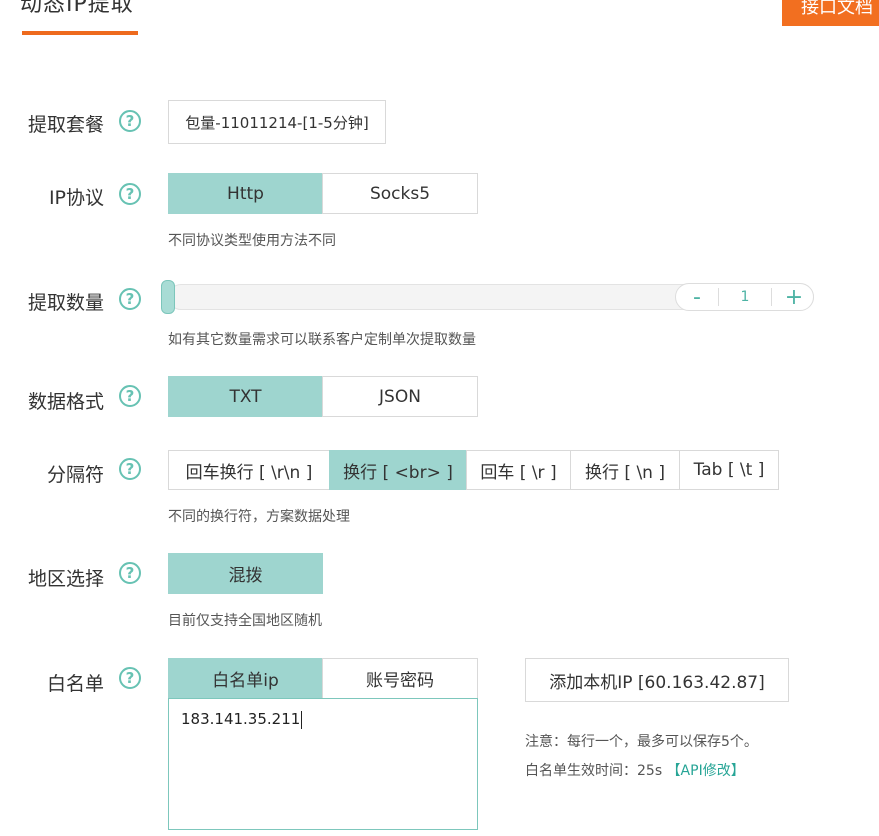 The width and height of the screenshot is (879, 836). Describe the element at coordinates (75, 475) in the screenshot. I see `separator-label: 分隔符` at that location.